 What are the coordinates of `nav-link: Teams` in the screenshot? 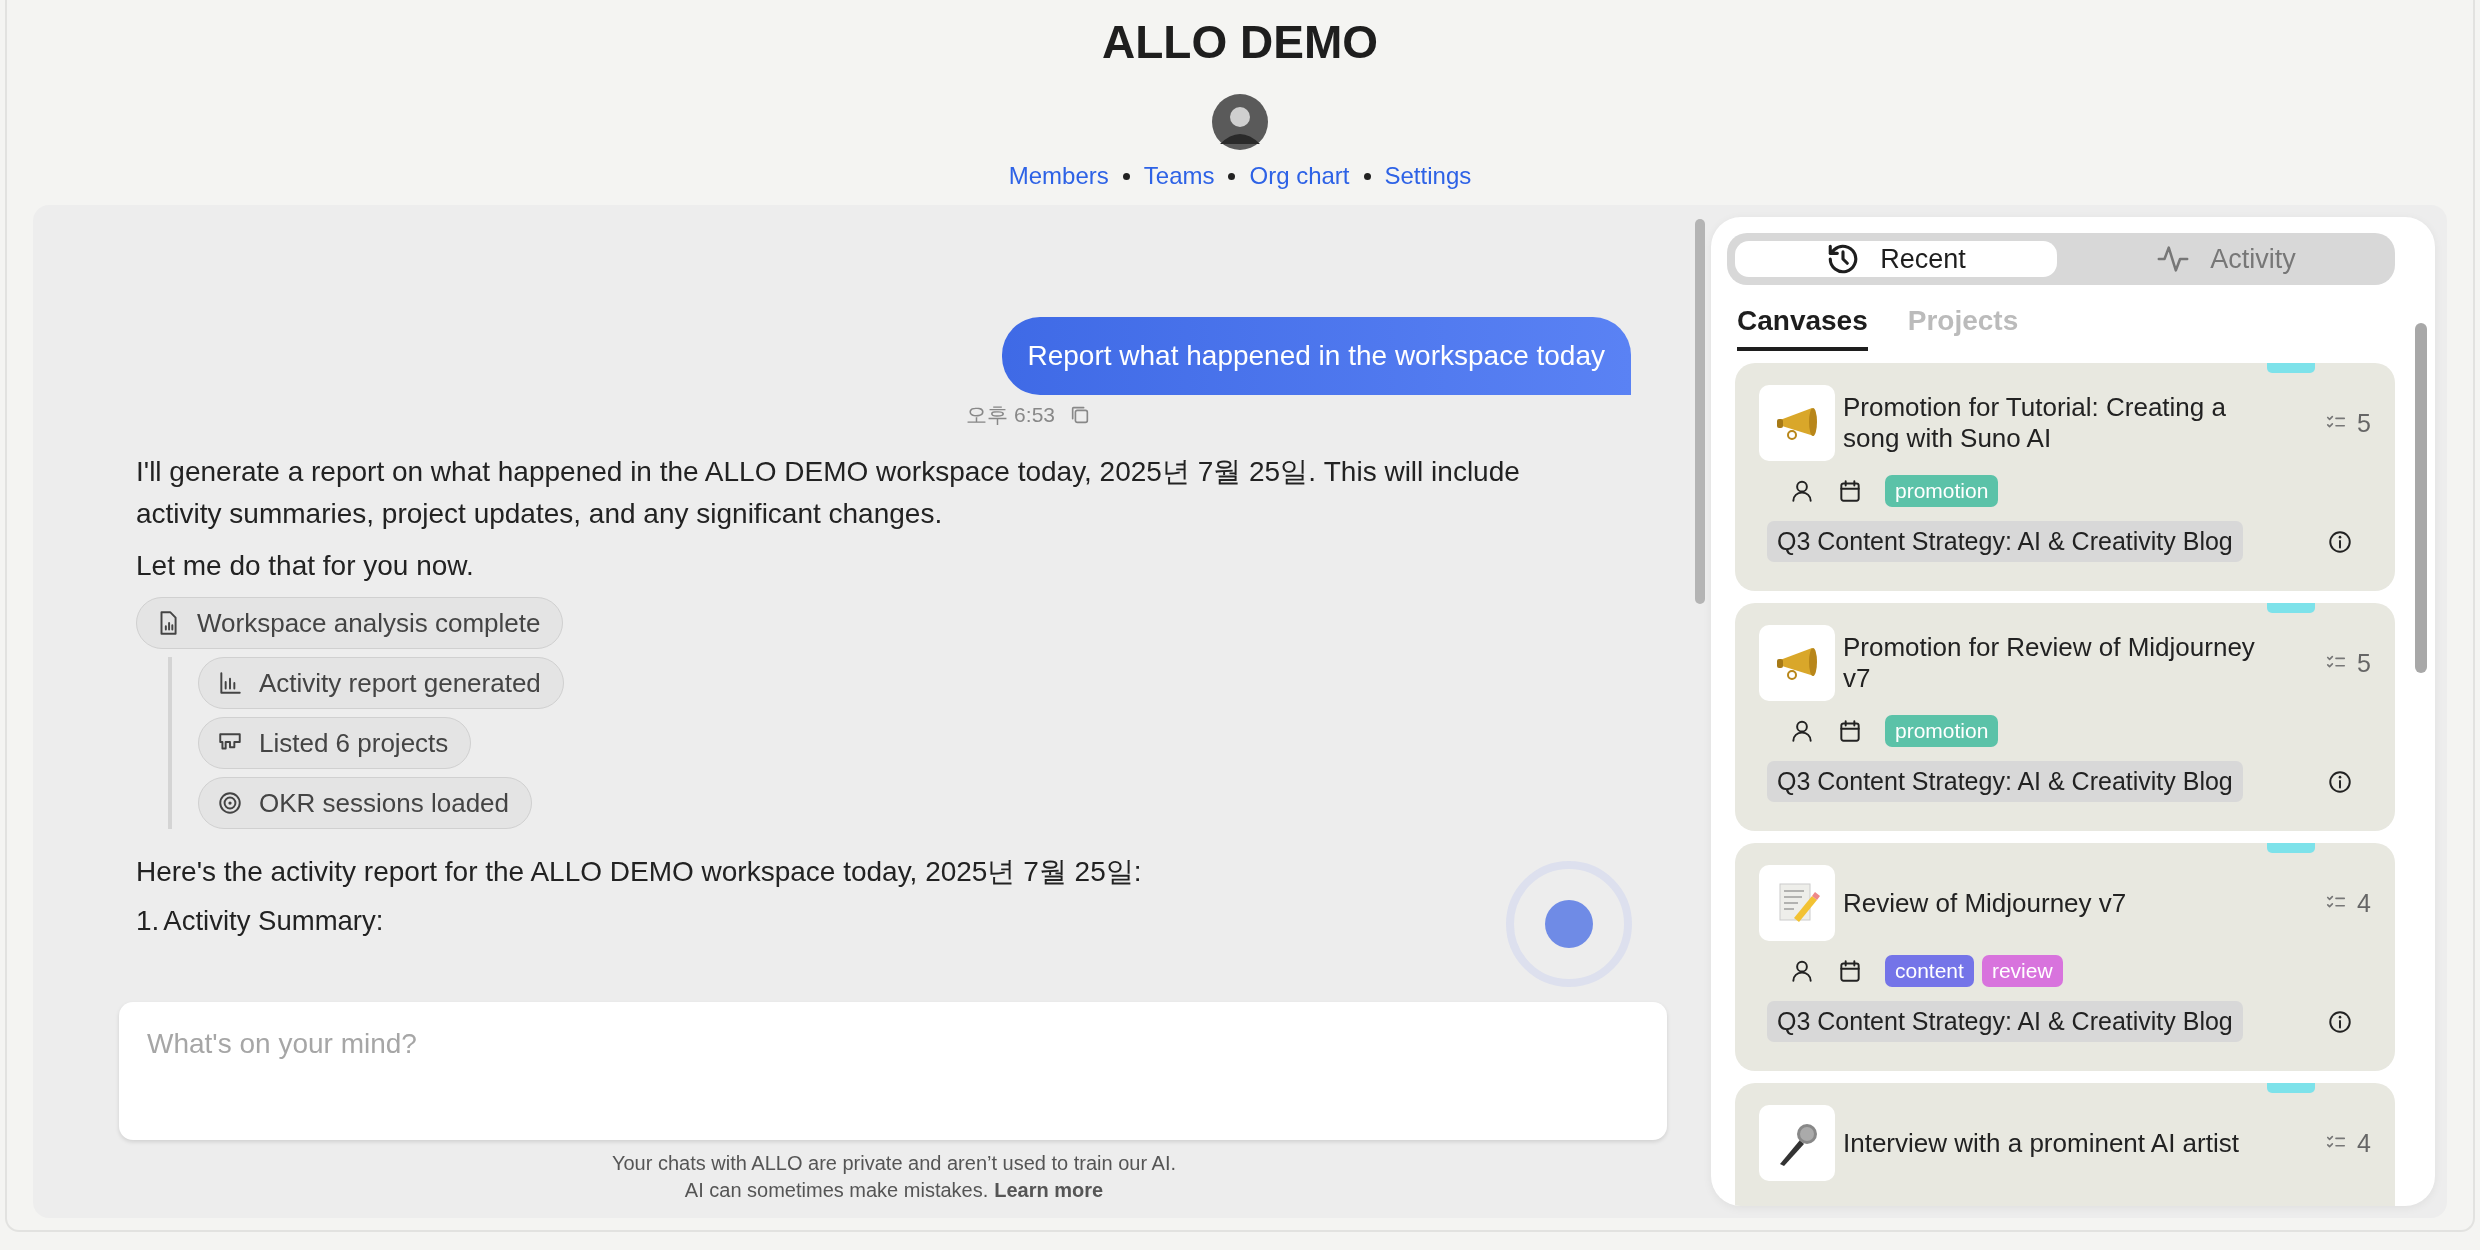 It's located at (1179, 176).